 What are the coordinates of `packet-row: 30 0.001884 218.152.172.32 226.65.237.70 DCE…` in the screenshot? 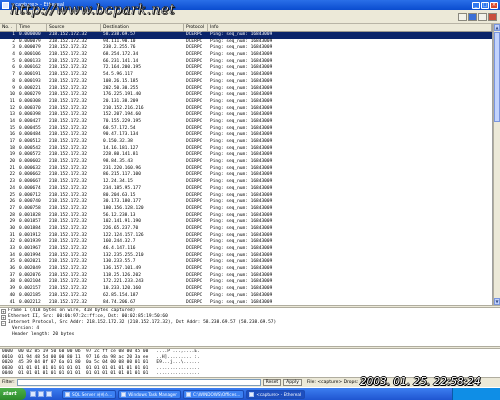 It's located at (246, 229).